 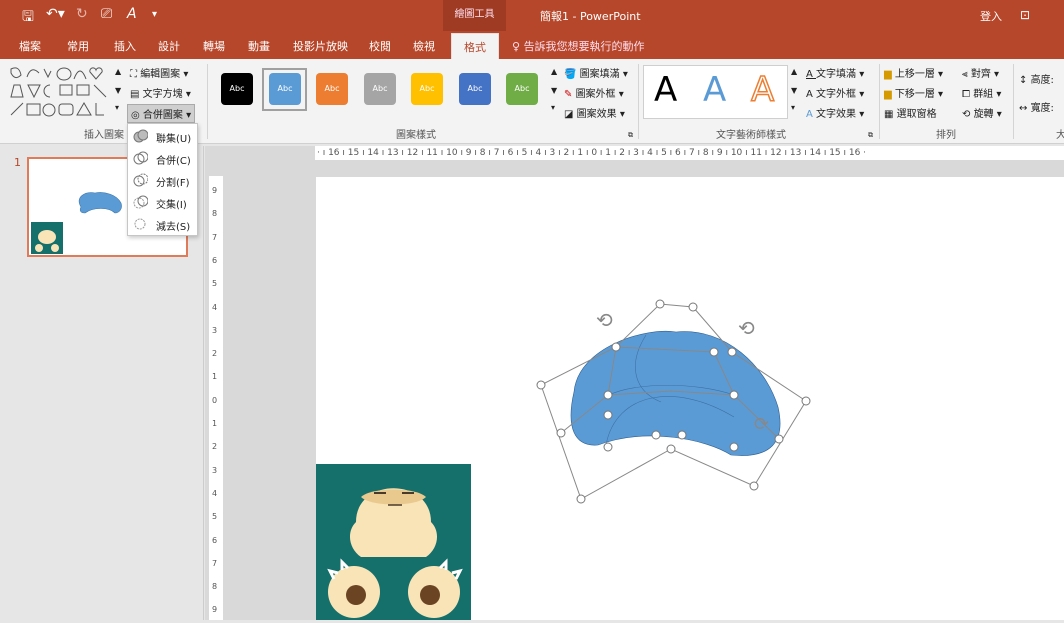 I want to click on merge-union-label: 聯集(U), so click(x=174, y=139).